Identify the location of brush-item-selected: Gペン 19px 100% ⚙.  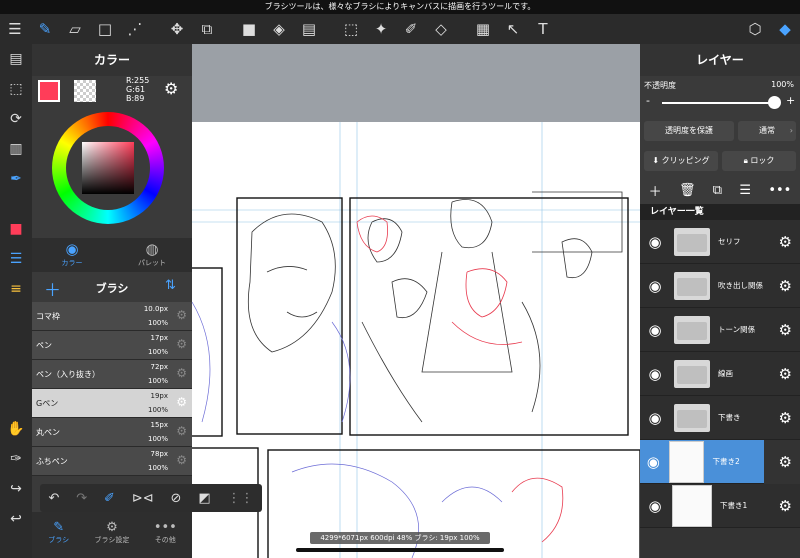
(112, 403).